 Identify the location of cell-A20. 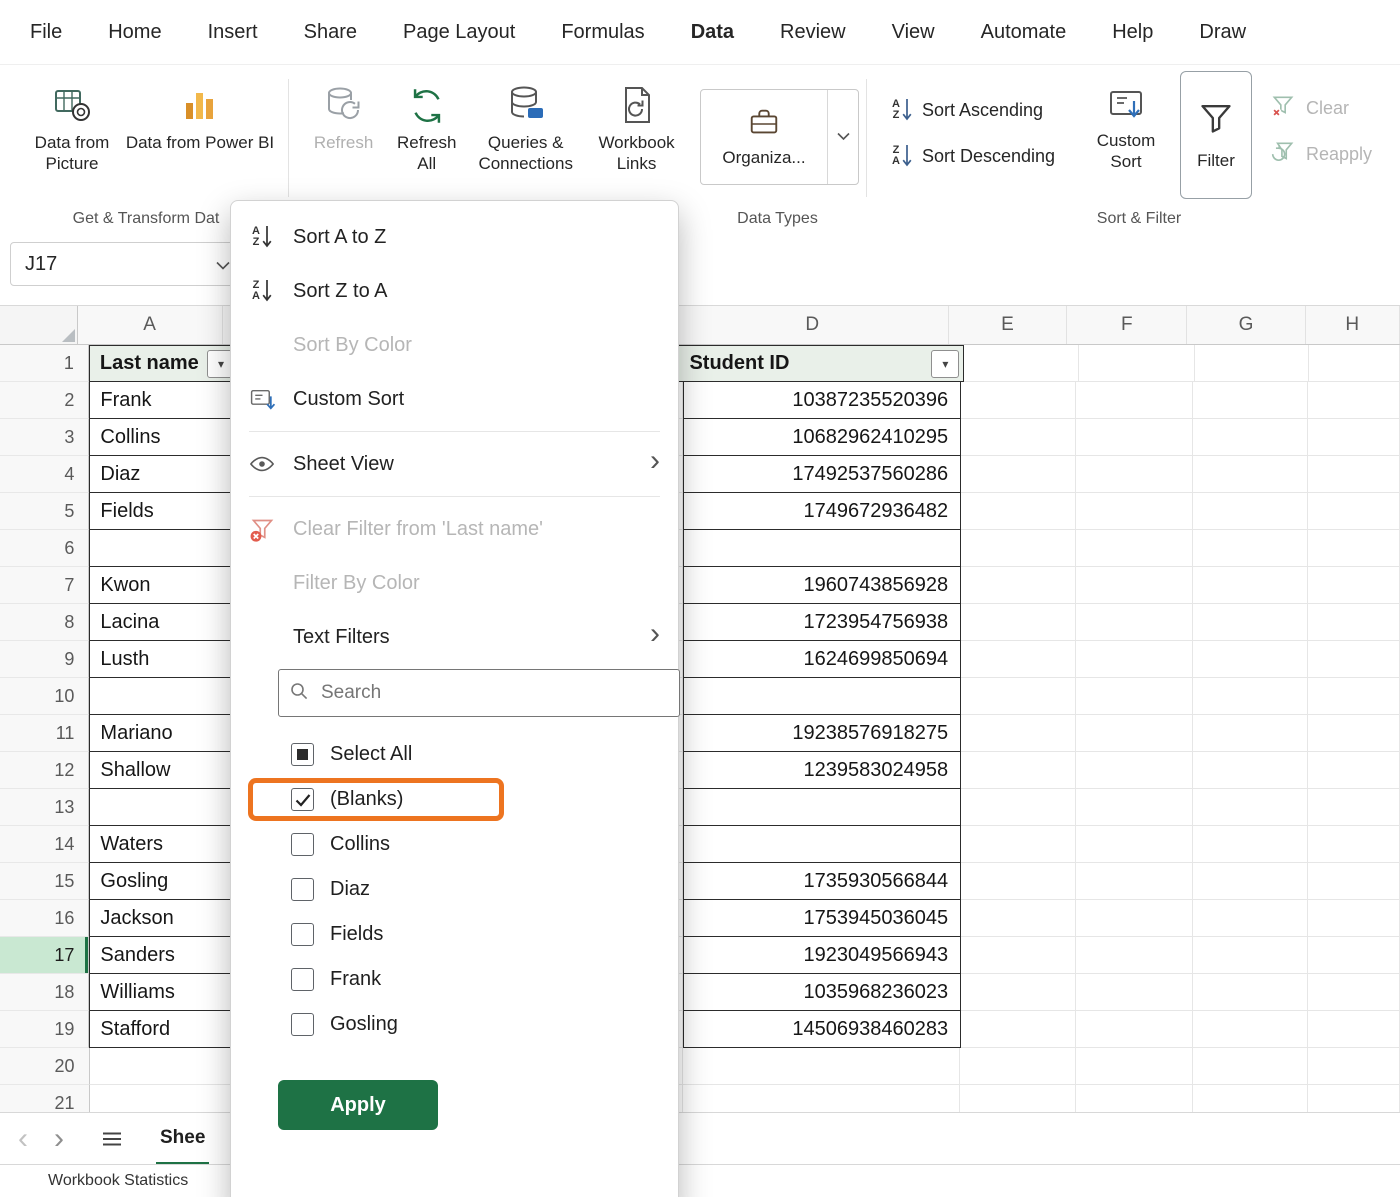
(165, 1066).